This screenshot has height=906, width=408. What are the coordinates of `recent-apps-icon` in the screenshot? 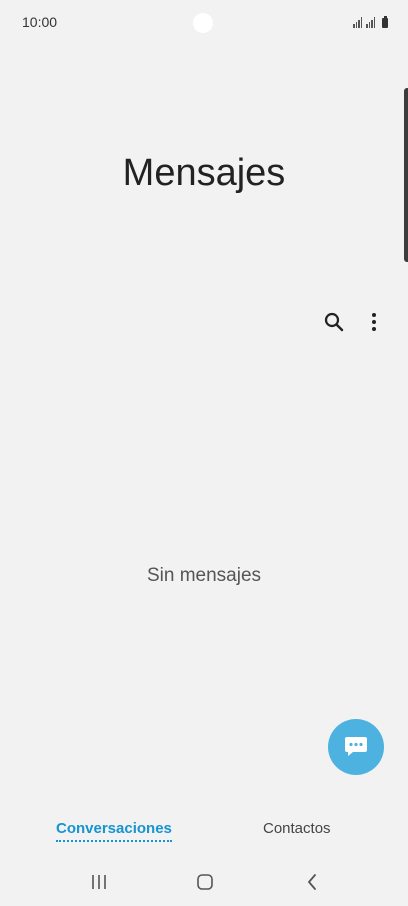 It's located at (99, 882).